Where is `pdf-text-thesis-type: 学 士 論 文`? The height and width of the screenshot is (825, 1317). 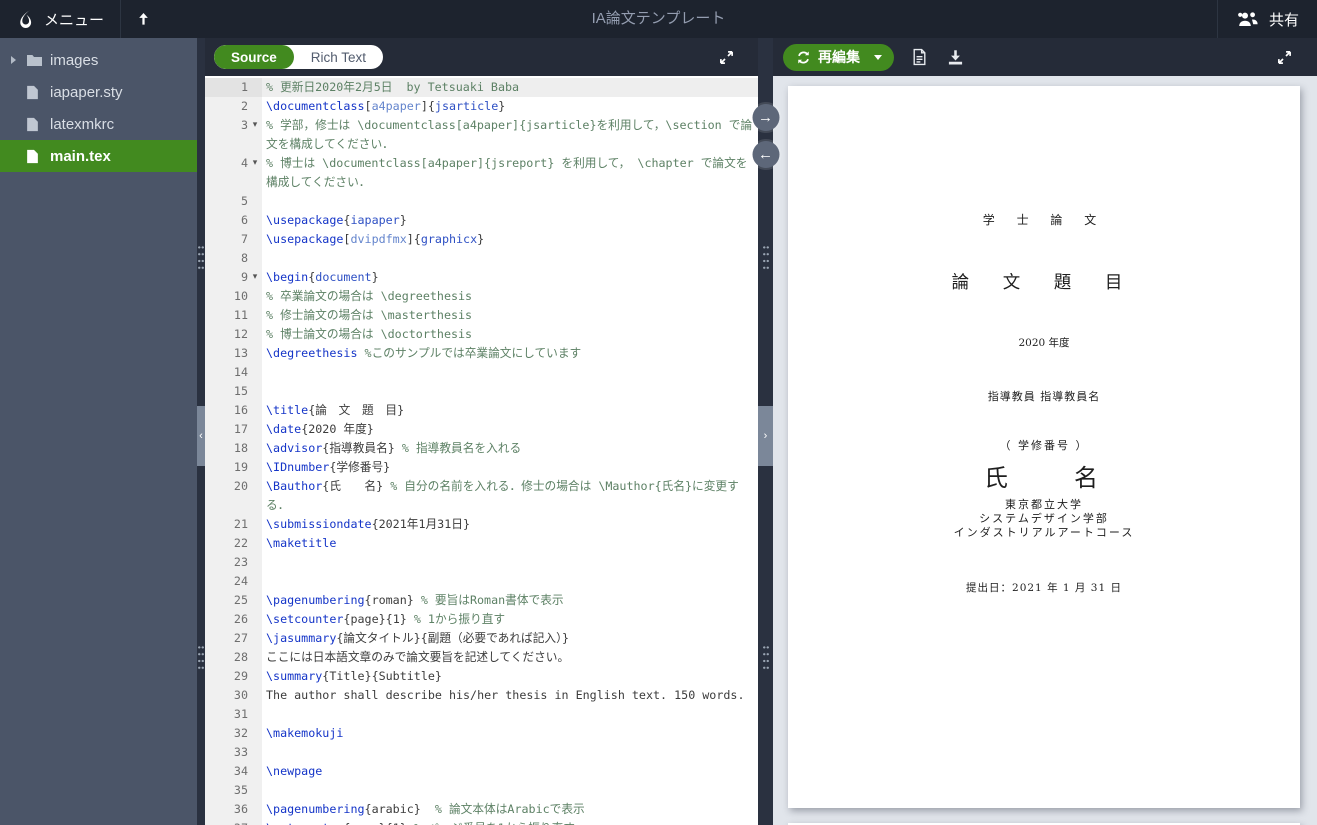 pdf-text-thesis-type: 学 士 論 文 is located at coordinates (1044, 220).